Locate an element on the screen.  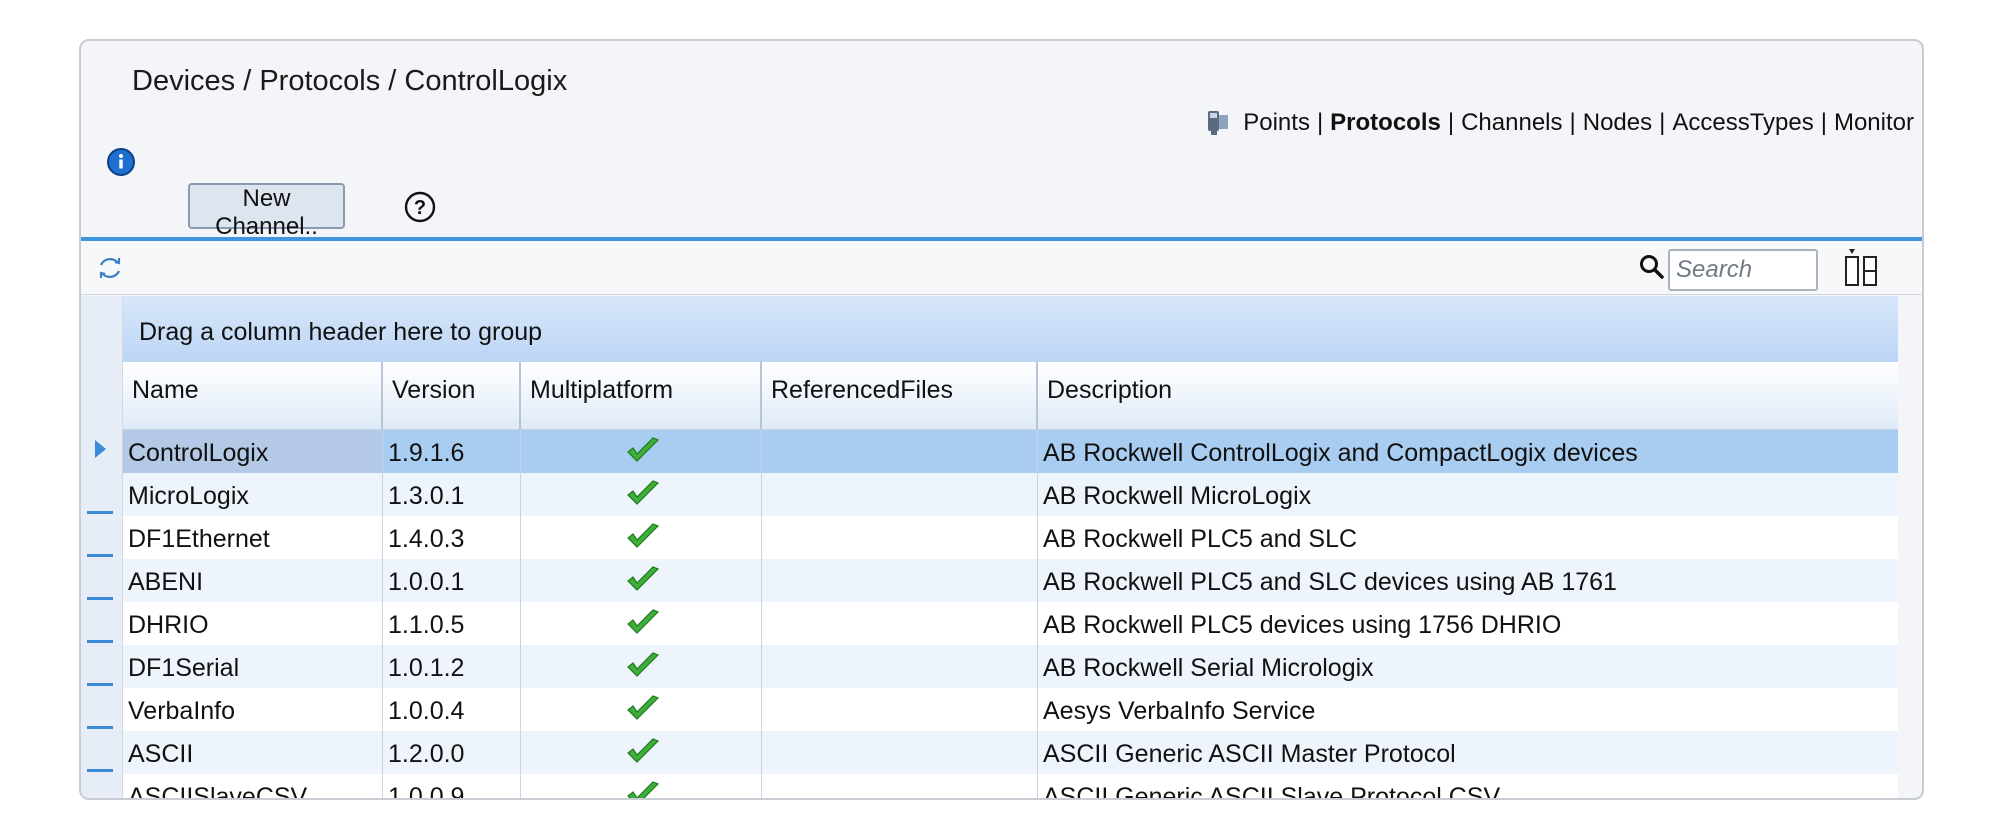
nav-monitor: Monitor is located at coordinates (1874, 123).